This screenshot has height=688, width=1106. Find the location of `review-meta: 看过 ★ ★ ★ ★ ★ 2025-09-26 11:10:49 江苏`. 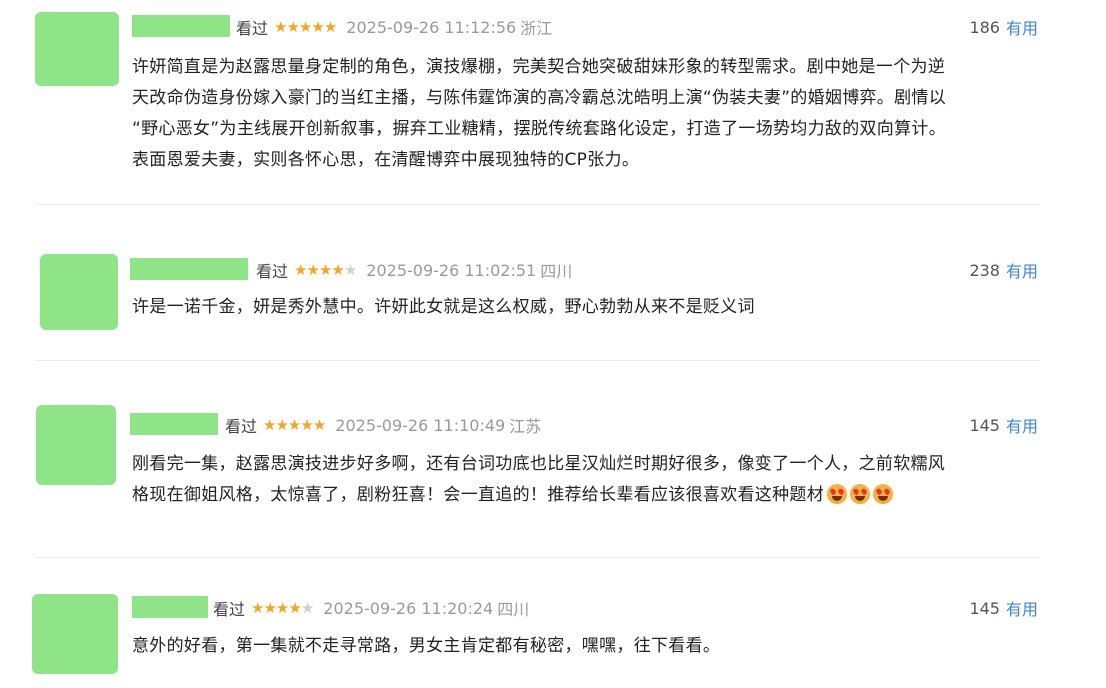

review-meta: 看过 ★ ★ ★ ★ ★ 2025-09-26 11:10:49 江苏 is located at coordinates (383, 425).